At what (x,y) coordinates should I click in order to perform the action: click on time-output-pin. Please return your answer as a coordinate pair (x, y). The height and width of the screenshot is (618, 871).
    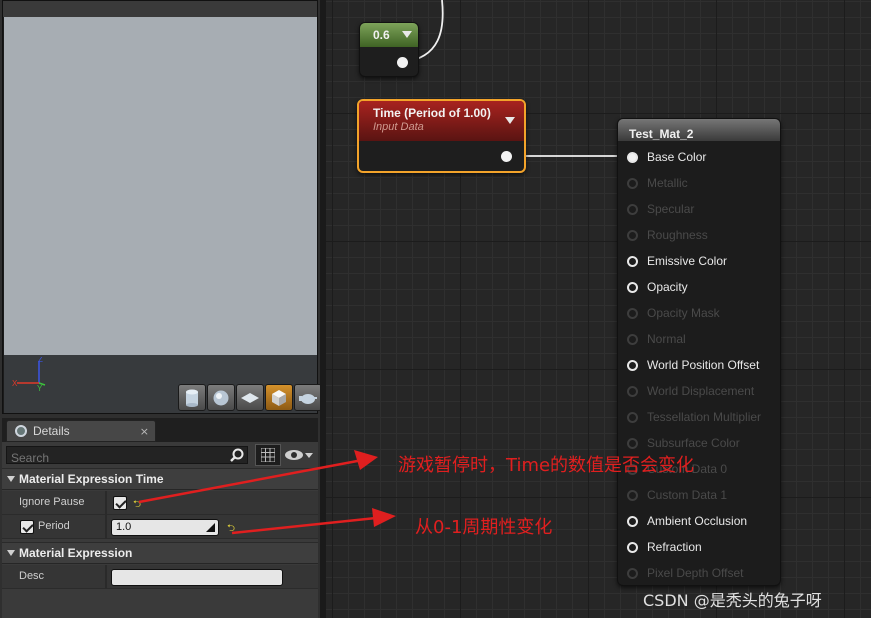
    Looking at the image, I should click on (506, 156).